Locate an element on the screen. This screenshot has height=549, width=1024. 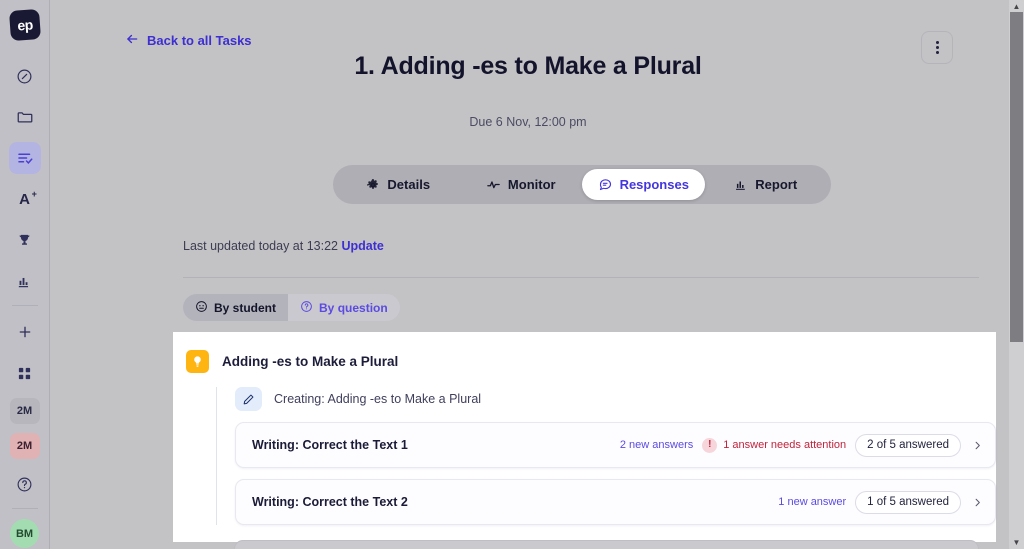
sidebar-divider-bottom is located at coordinates (24, 508).